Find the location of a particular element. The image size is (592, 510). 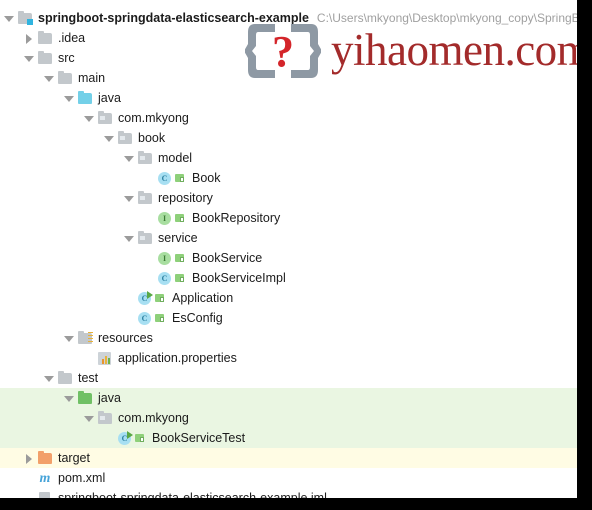

tree-row: I BookRepository is located at coordinates (288, 218).